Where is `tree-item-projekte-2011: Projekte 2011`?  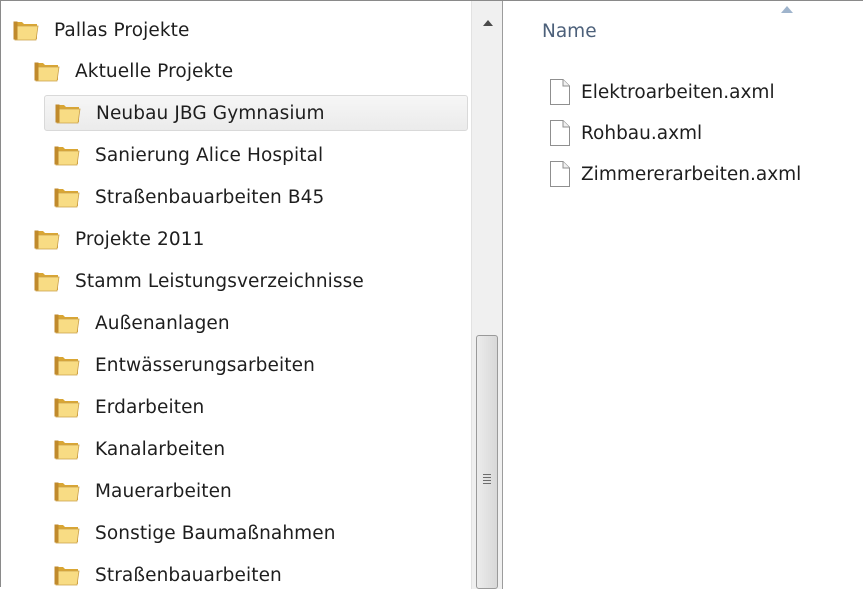
tree-item-projekte-2011: Projekte 2011 is located at coordinates (119, 239).